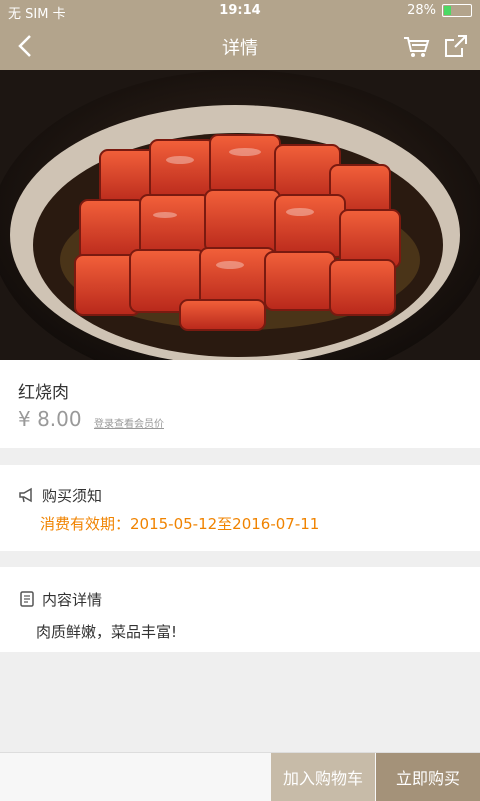 This screenshot has width=480, height=801. What do you see at coordinates (240, 508) in the screenshot?
I see `purchase-notice-card: 购买须知 消费有效期：2015-05-12至2016-07-11` at bounding box center [240, 508].